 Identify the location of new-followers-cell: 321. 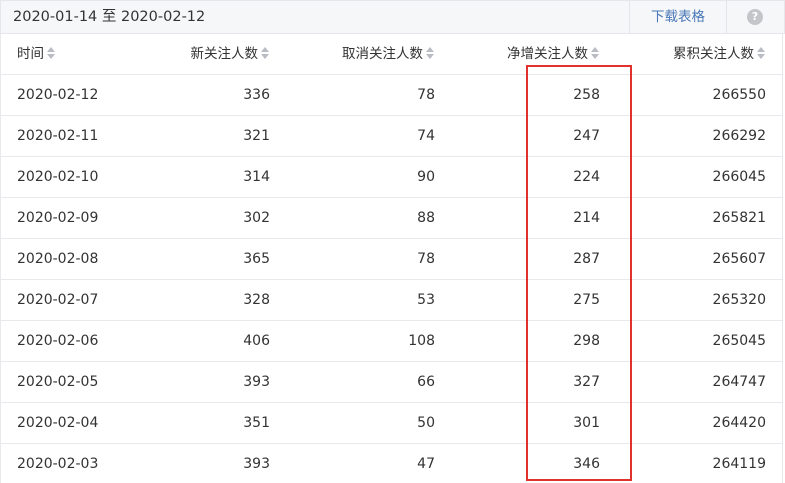
(256, 136).